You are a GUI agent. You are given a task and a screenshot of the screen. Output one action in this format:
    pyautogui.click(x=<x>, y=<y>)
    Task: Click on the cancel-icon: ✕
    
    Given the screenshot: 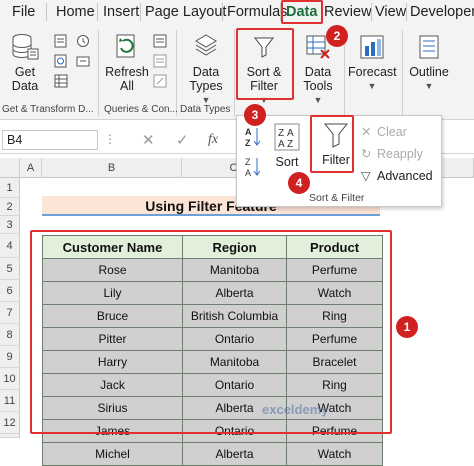 What is the action you would take?
    pyautogui.click(x=148, y=140)
    